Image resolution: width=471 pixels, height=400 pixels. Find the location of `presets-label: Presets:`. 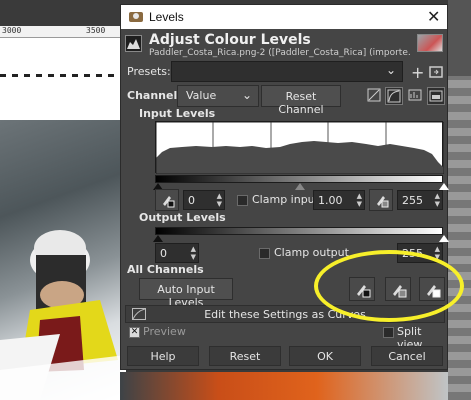

presets-label: Presets: is located at coordinates (149, 71).